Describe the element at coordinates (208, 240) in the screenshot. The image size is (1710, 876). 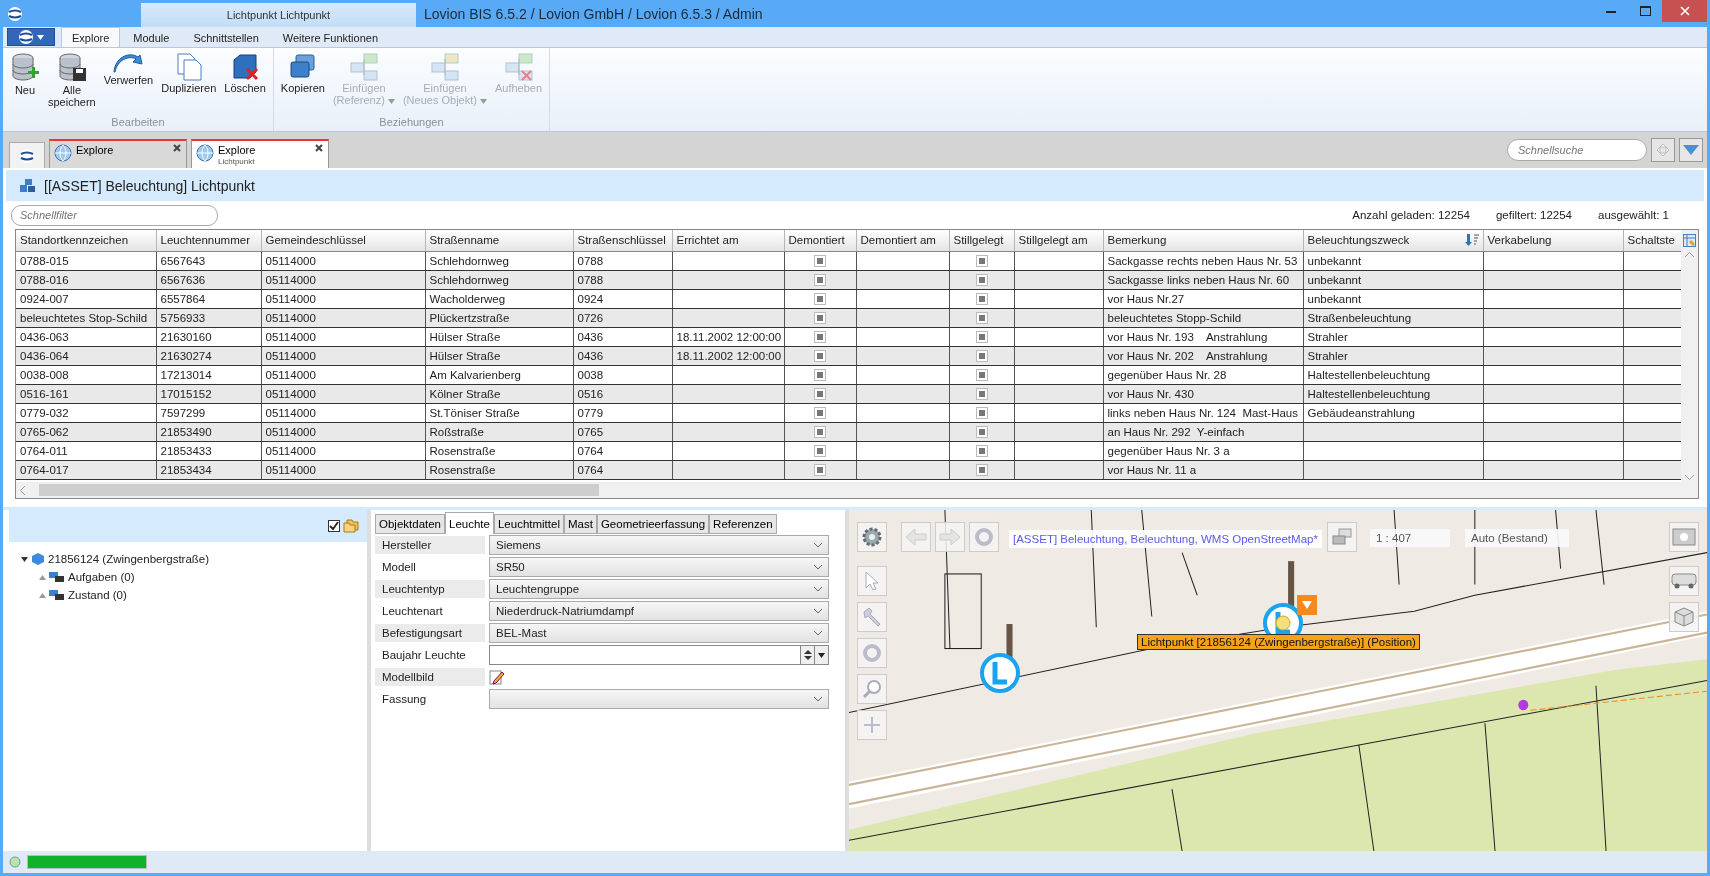
I see `column-header: Leuchtennummer` at that location.